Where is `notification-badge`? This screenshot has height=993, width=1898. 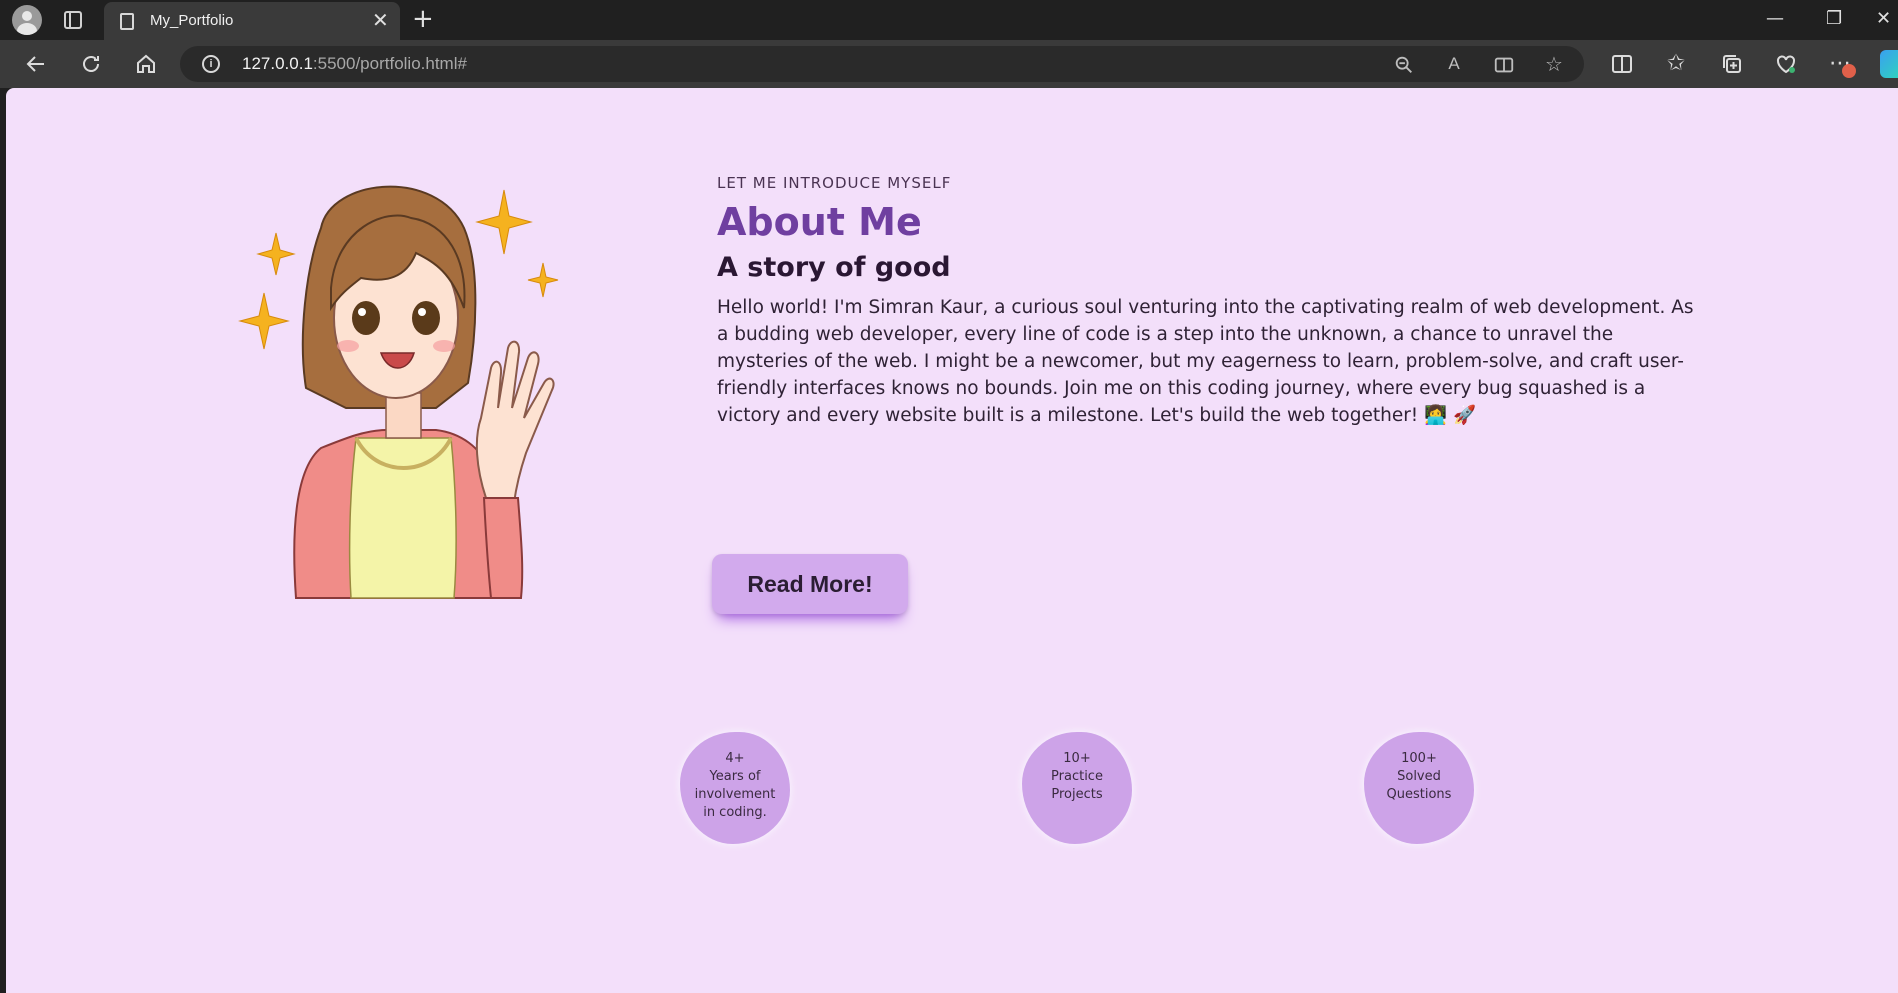 notification-badge is located at coordinates (1849, 71).